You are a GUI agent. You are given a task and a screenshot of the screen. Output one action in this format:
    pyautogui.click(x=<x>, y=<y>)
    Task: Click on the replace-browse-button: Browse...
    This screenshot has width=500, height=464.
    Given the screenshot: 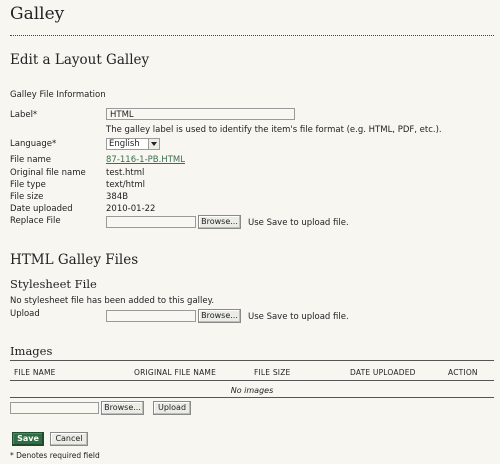 What is the action you would take?
    pyautogui.click(x=219, y=222)
    